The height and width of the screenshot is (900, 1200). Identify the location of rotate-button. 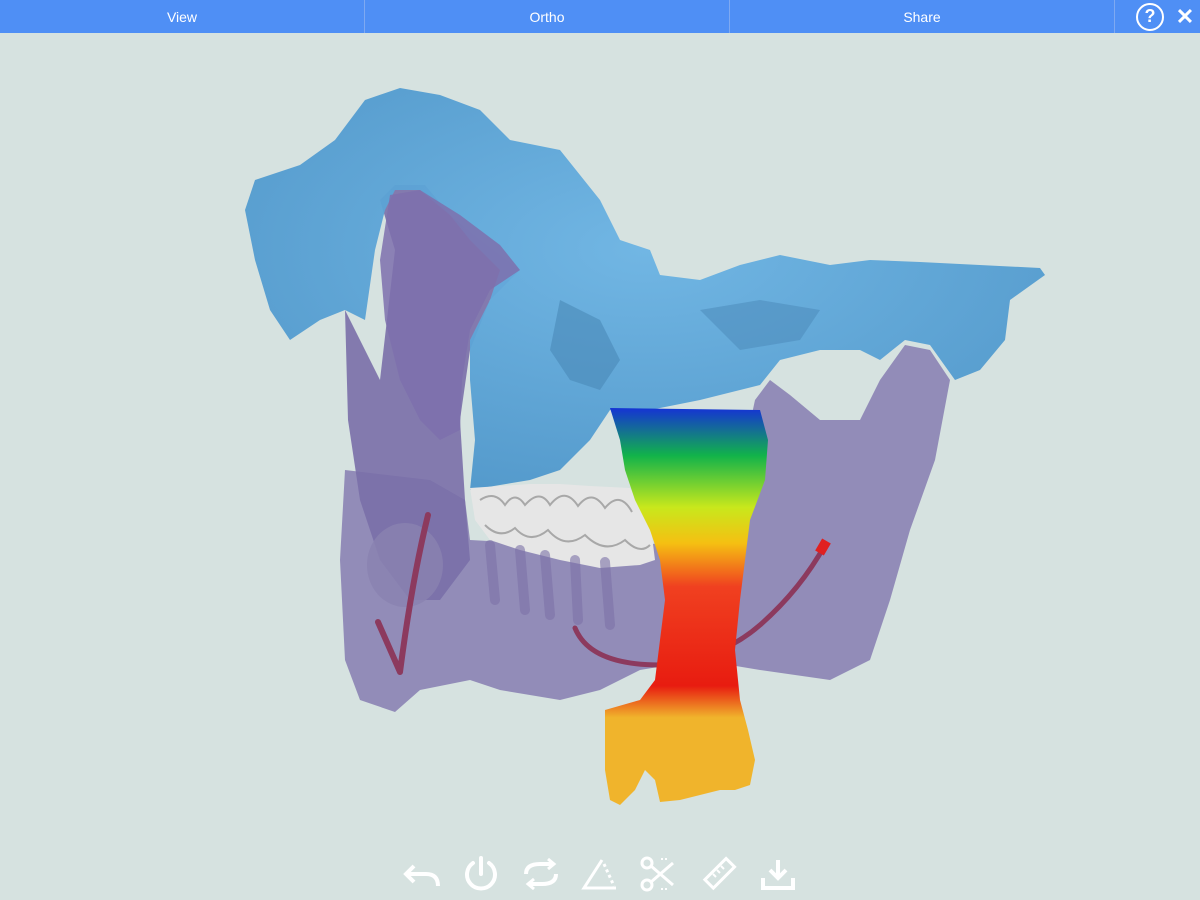
(541, 874).